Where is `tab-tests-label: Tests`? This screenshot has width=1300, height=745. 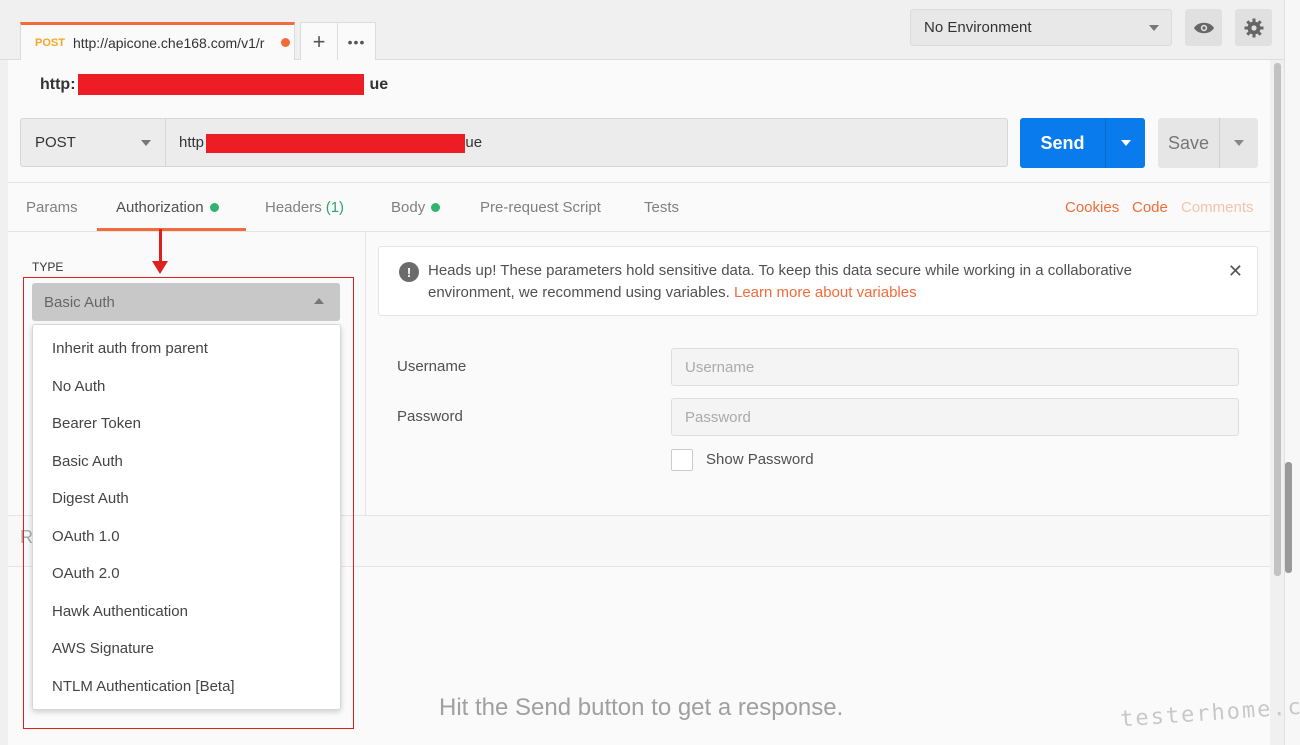
tab-tests-label: Tests is located at coordinates (662, 207).